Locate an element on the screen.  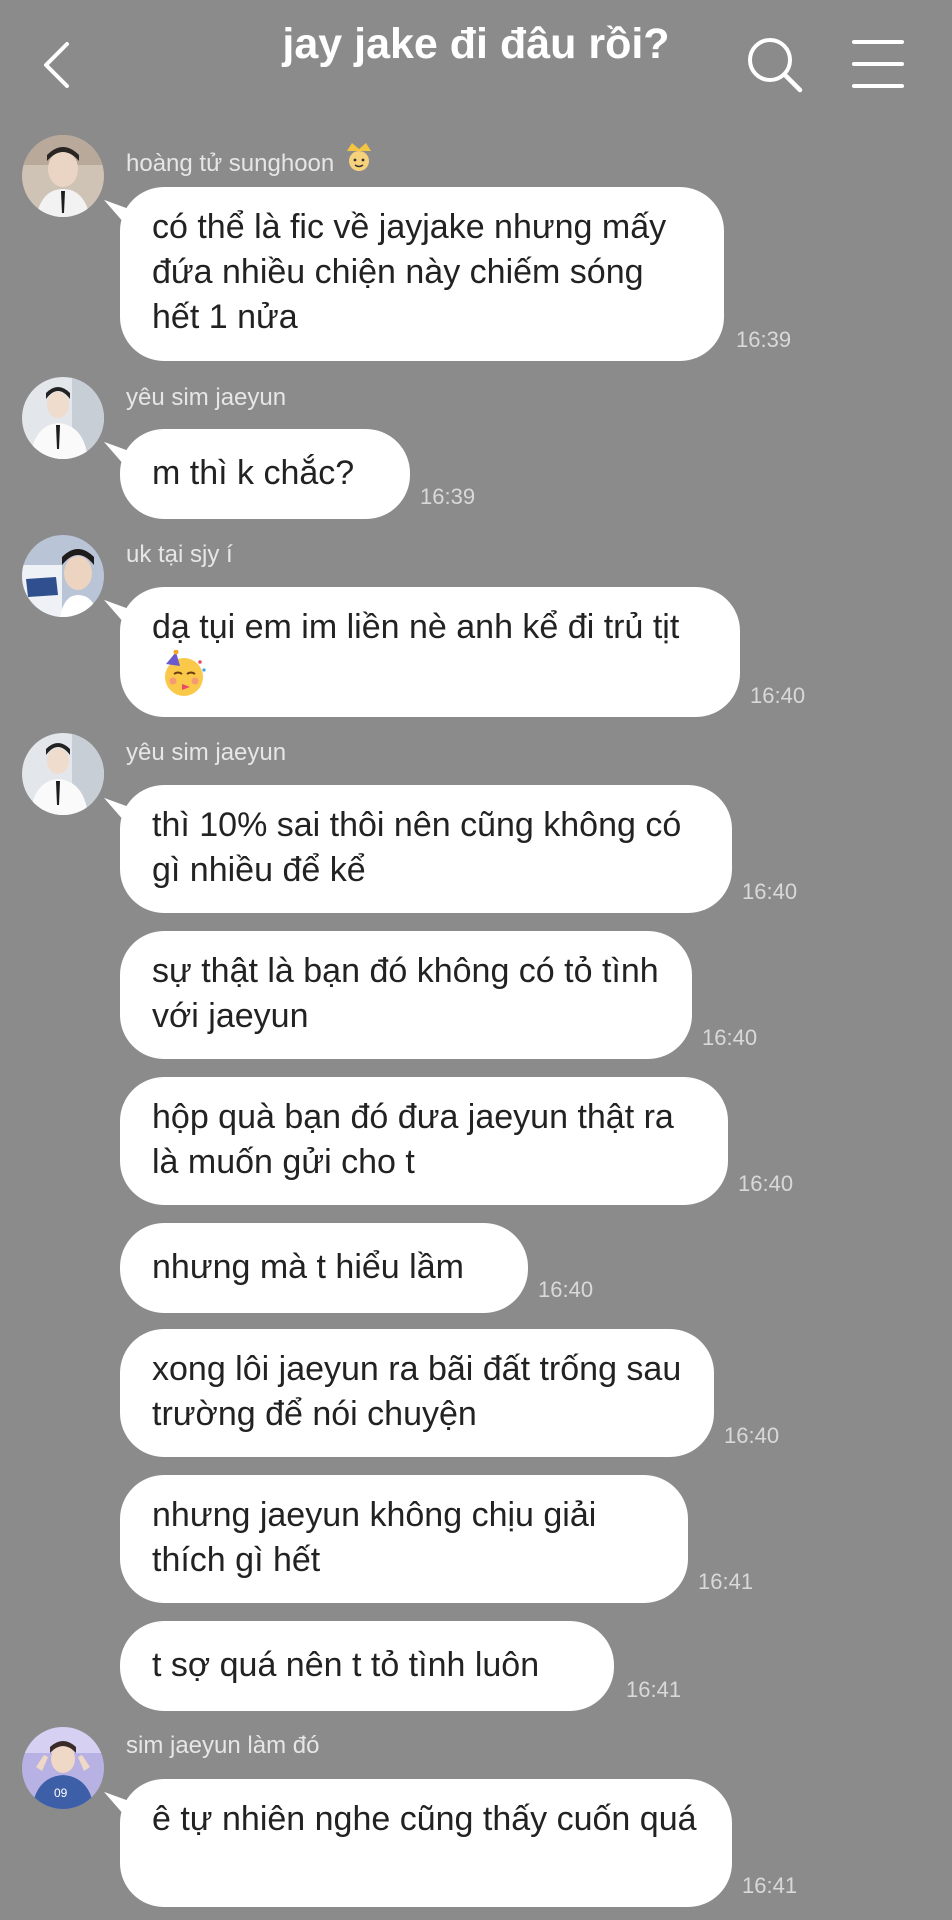
menu-icon is located at coordinates (878, 64).